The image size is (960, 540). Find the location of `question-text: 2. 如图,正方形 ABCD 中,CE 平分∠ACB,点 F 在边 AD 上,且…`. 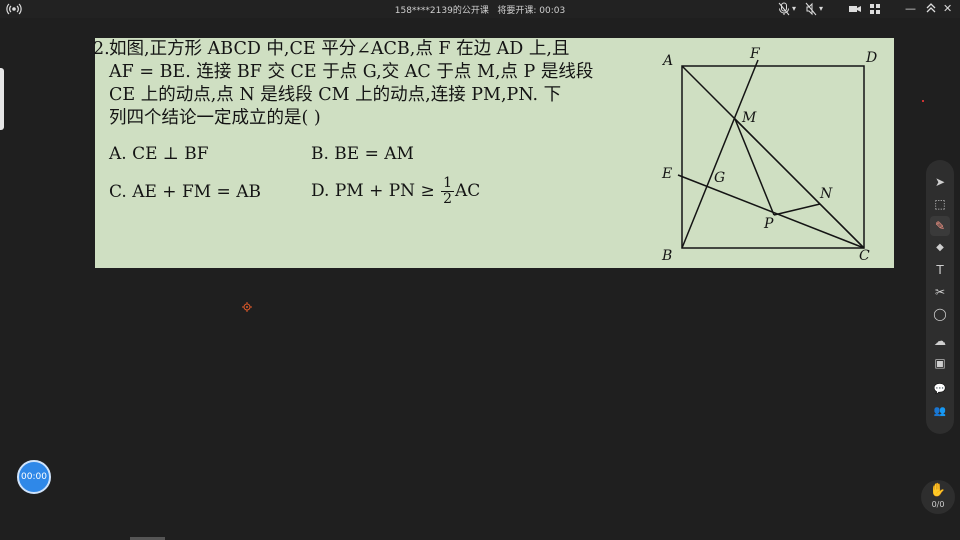

question-text: 2. 如图,正方形 ABCD 中,CE 平分∠ACB,点 F 在边 AD 上,且… is located at coordinates (366, 84).